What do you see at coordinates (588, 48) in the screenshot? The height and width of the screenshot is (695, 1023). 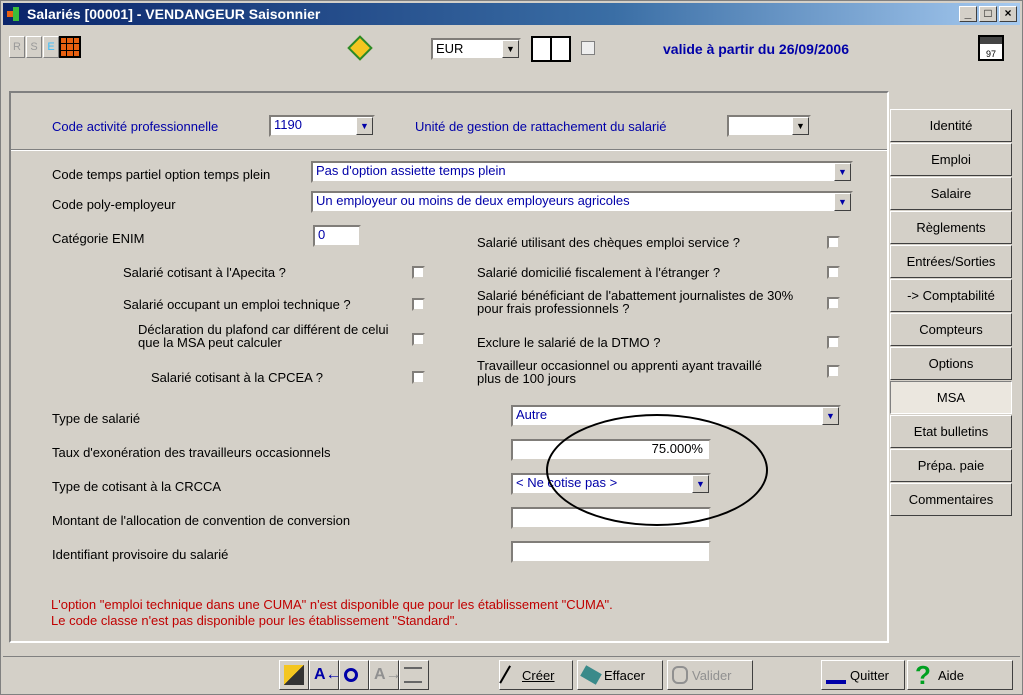 I see `copy-icon` at bounding box center [588, 48].